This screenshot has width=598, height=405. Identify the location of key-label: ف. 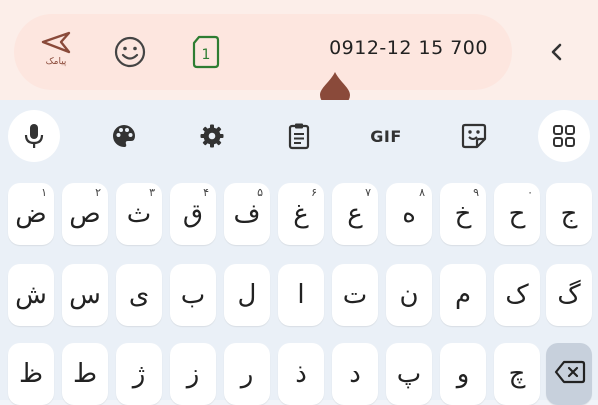
(247, 214).